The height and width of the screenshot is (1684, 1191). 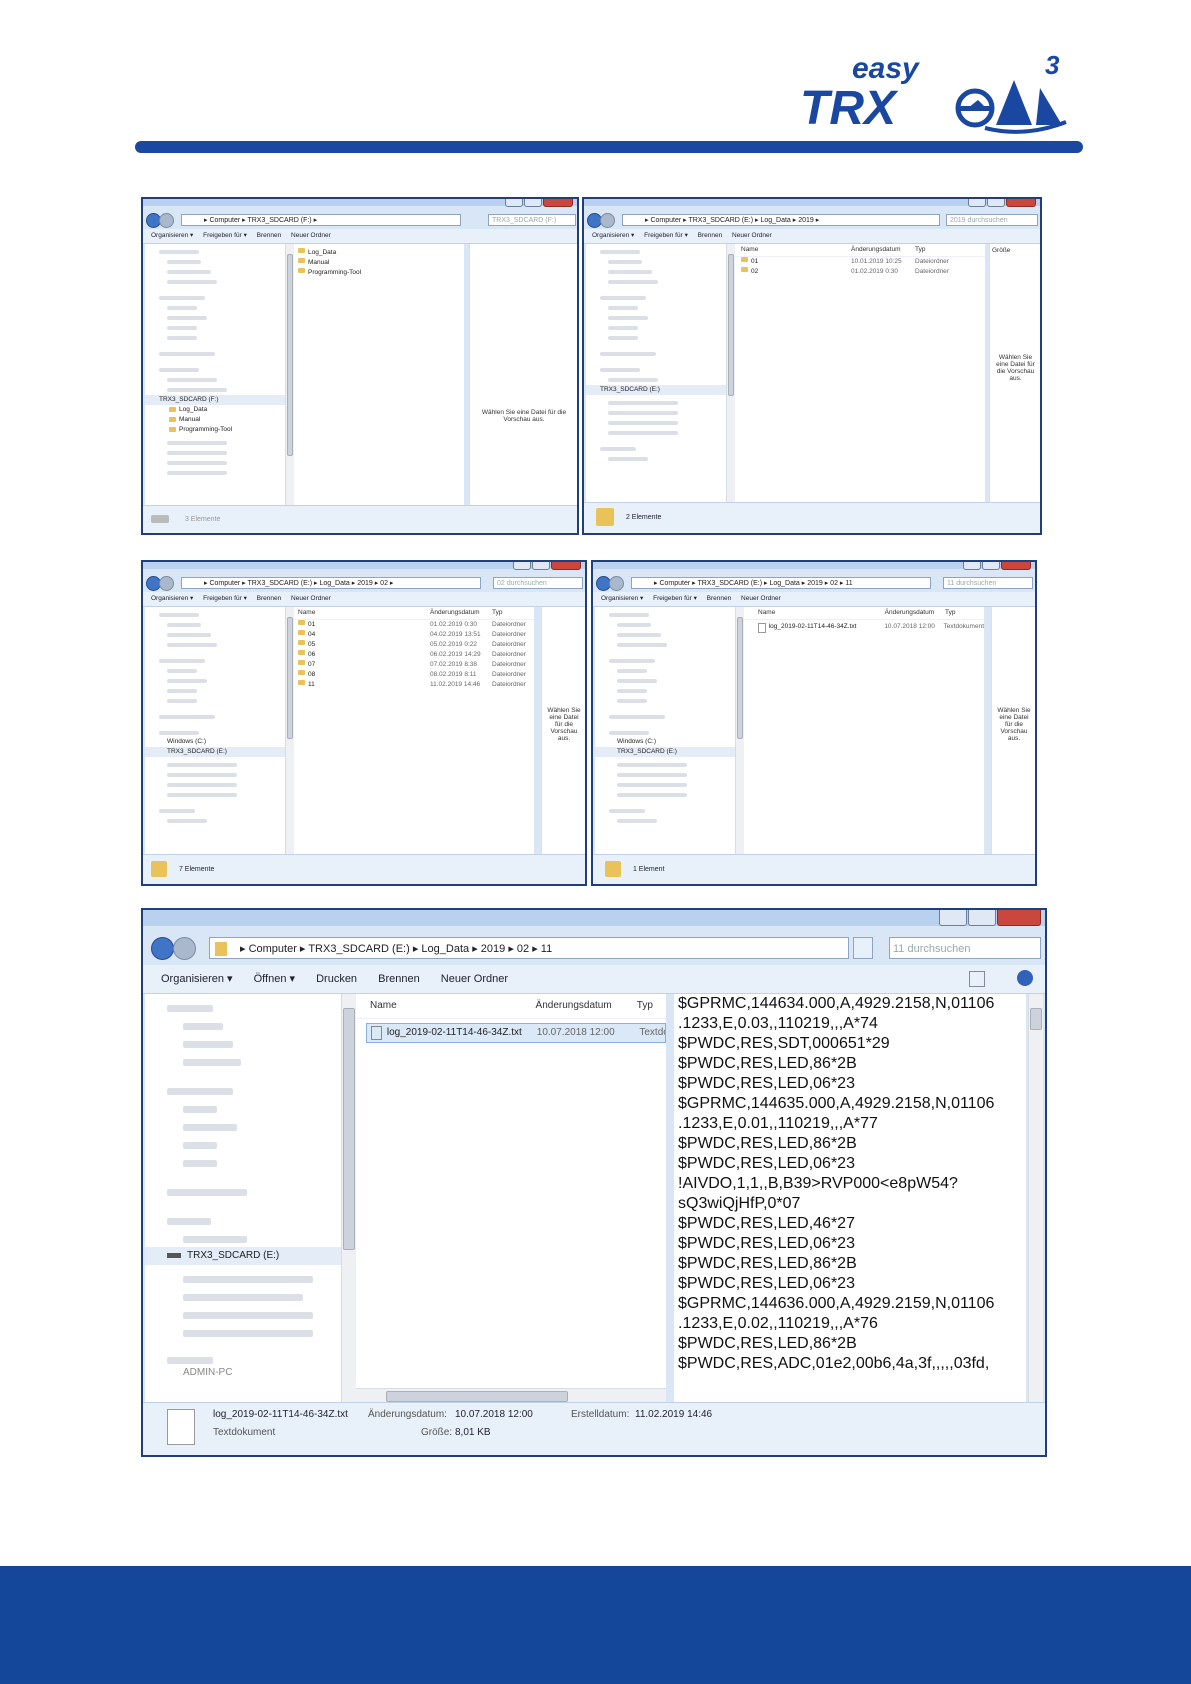 What do you see at coordinates (243, 1373) in the screenshot?
I see `nav-admin-pc: ADMIN-PC` at bounding box center [243, 1373].